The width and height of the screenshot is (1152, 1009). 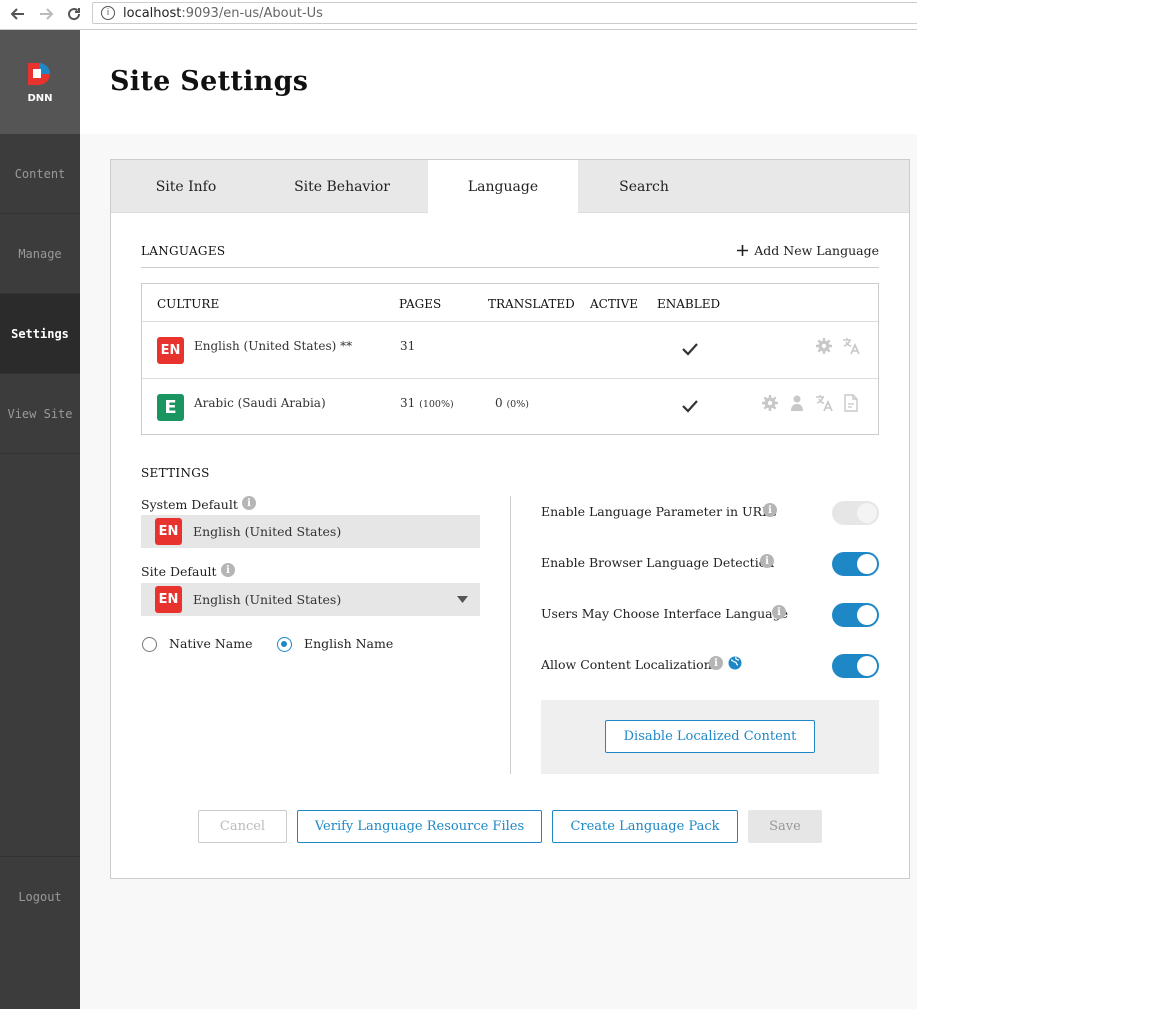 What do you see at coordinates (46, 14) in the screenshot?
I see `forward-icon` at bounding box center [46, 14].